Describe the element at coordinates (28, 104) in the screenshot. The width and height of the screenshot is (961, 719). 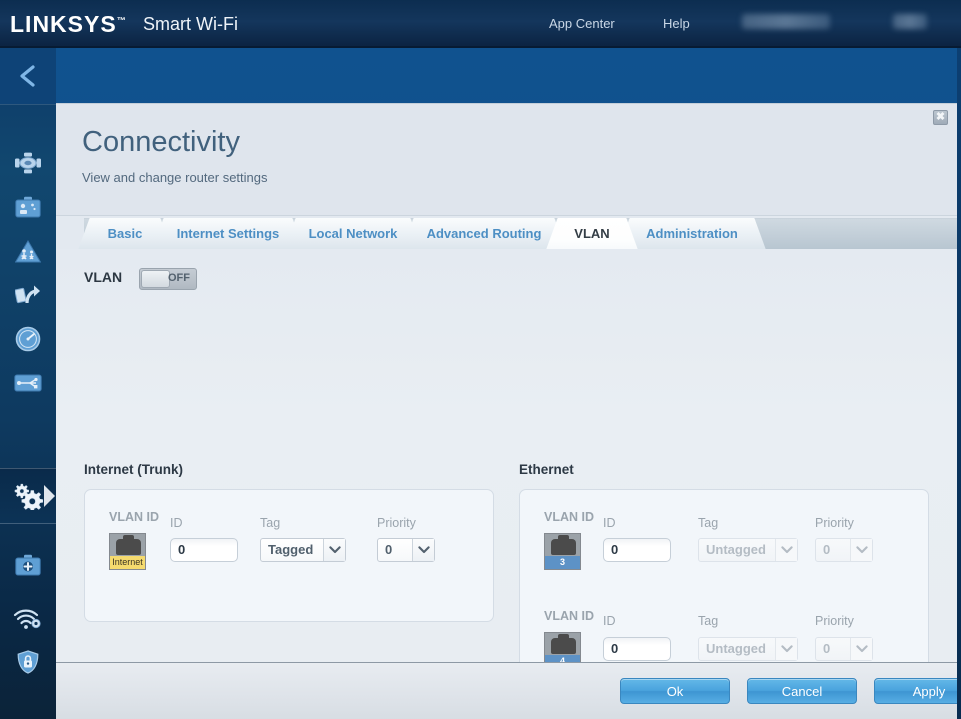
I see `sidebar-divider` at that location.